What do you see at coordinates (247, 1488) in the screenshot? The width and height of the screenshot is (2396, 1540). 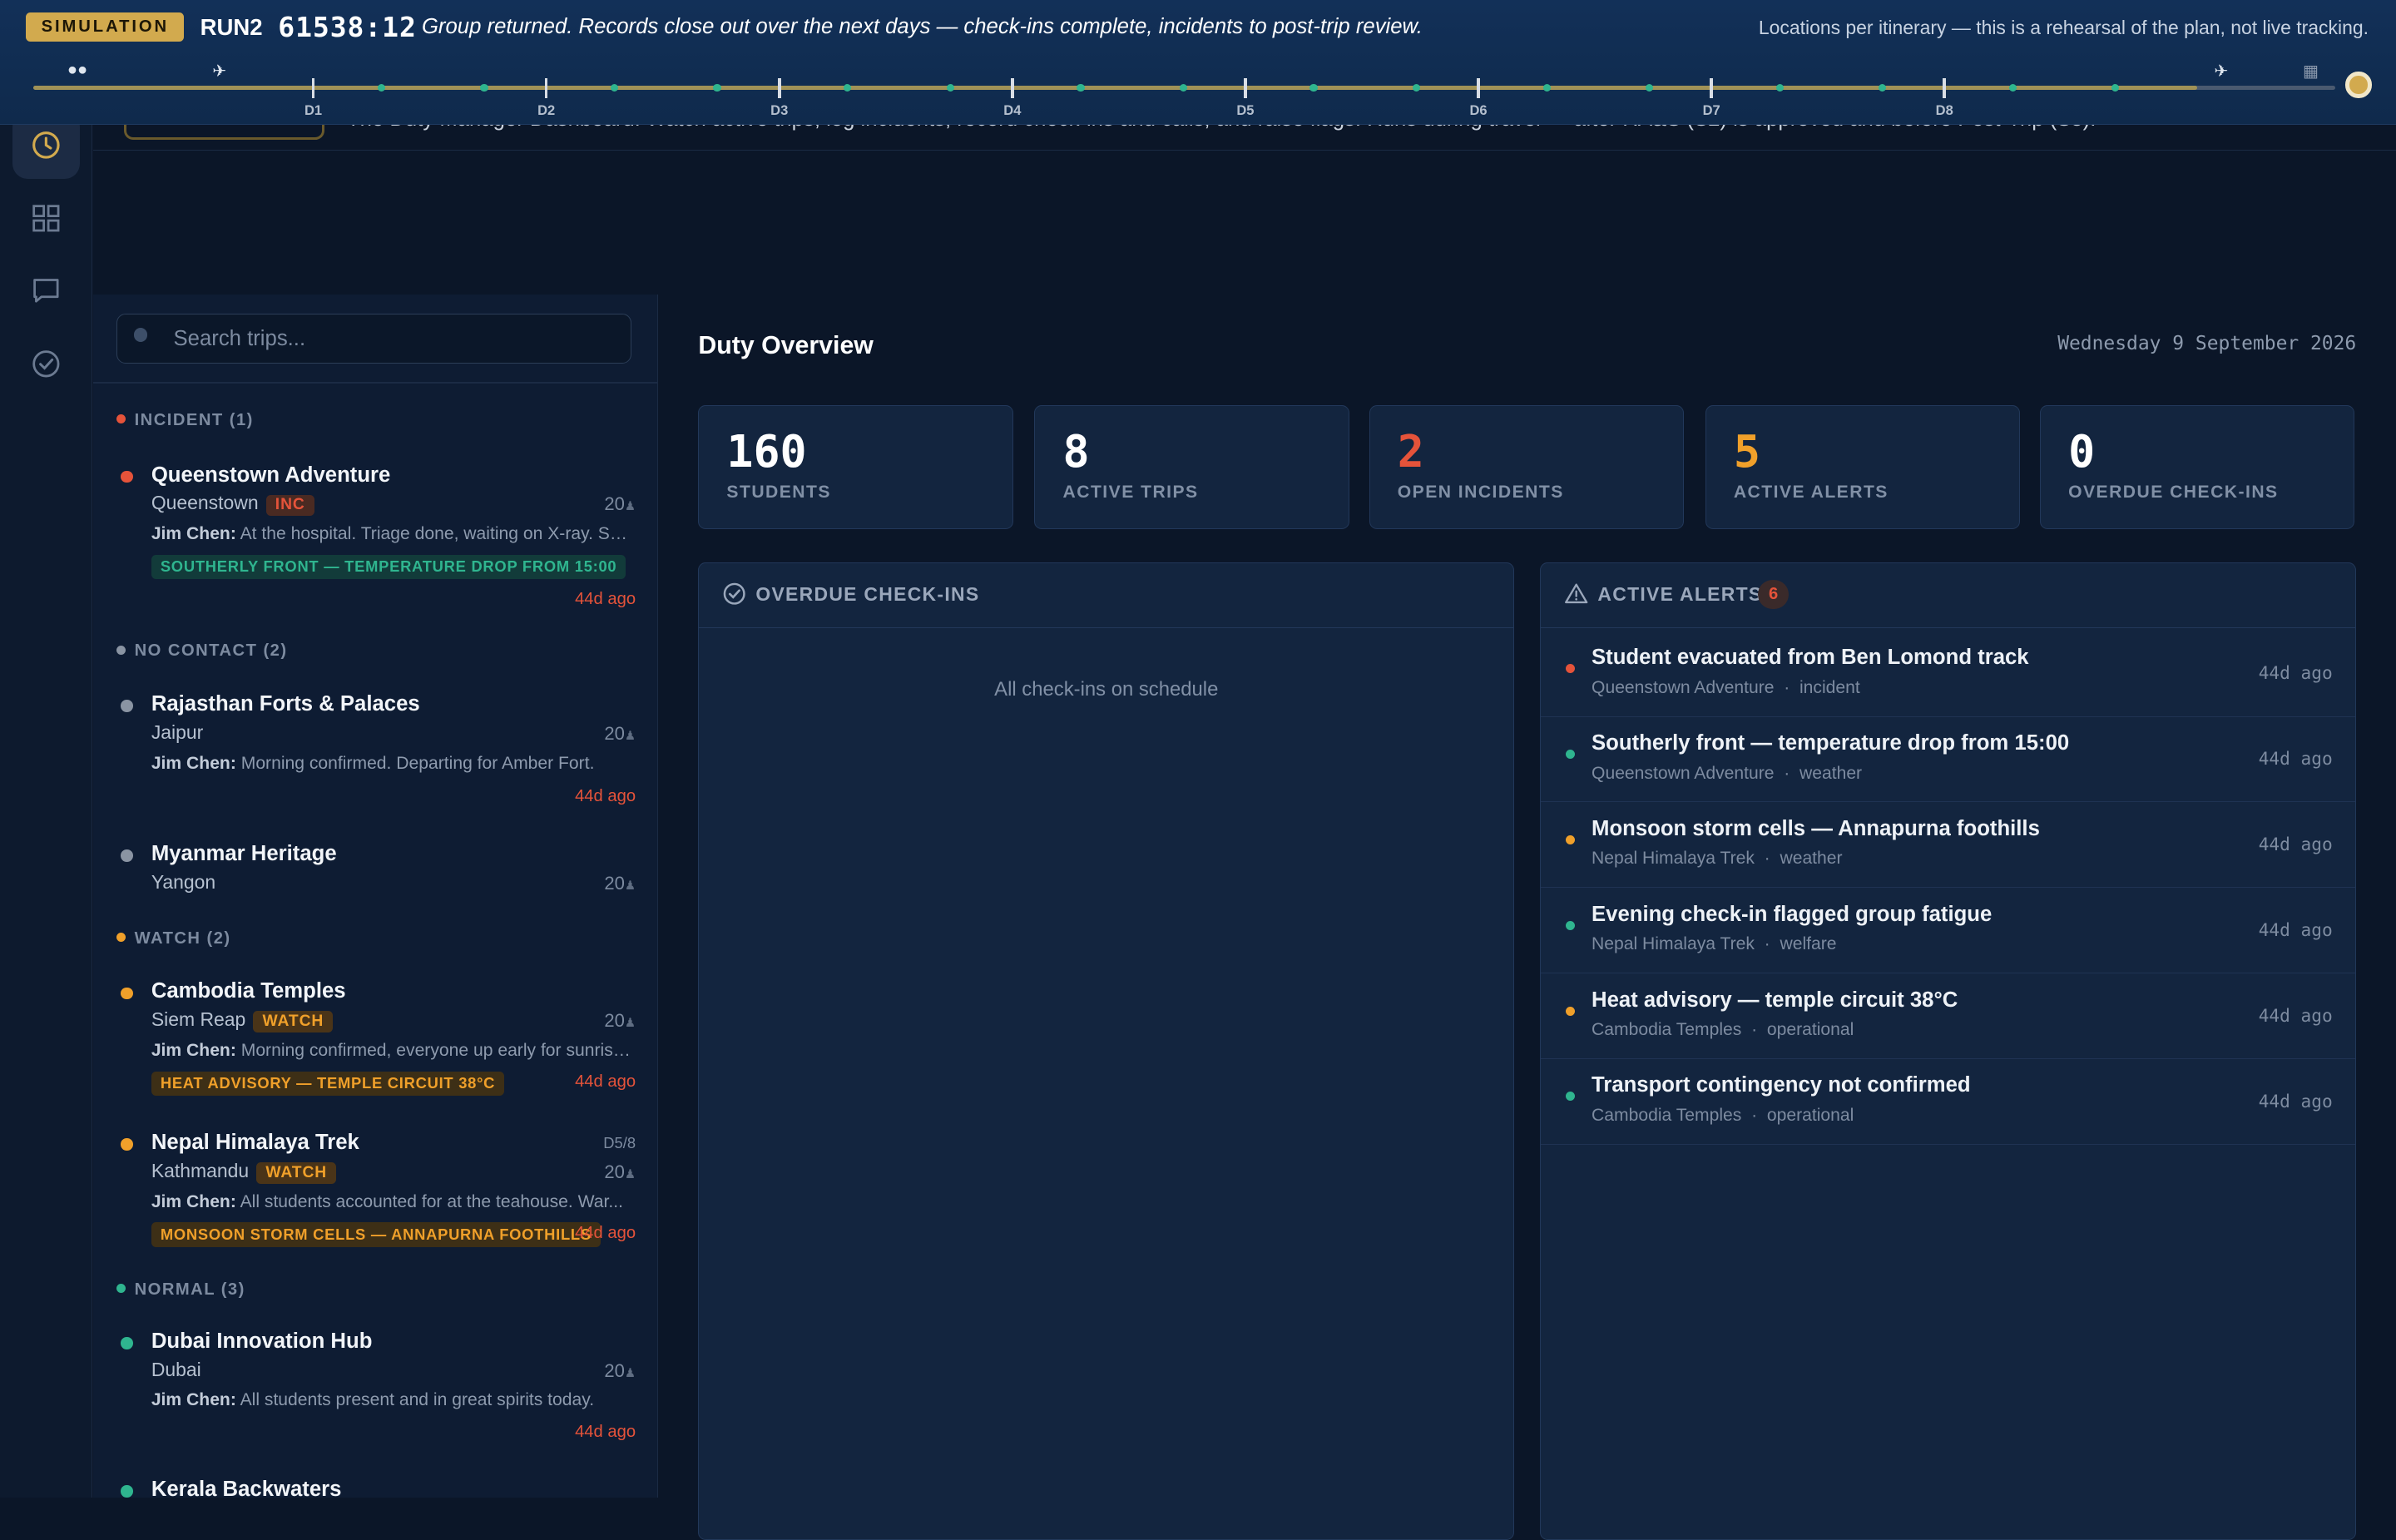 I see `trip-name: Kerala Backwaters` at bounding box center [247, 1488].